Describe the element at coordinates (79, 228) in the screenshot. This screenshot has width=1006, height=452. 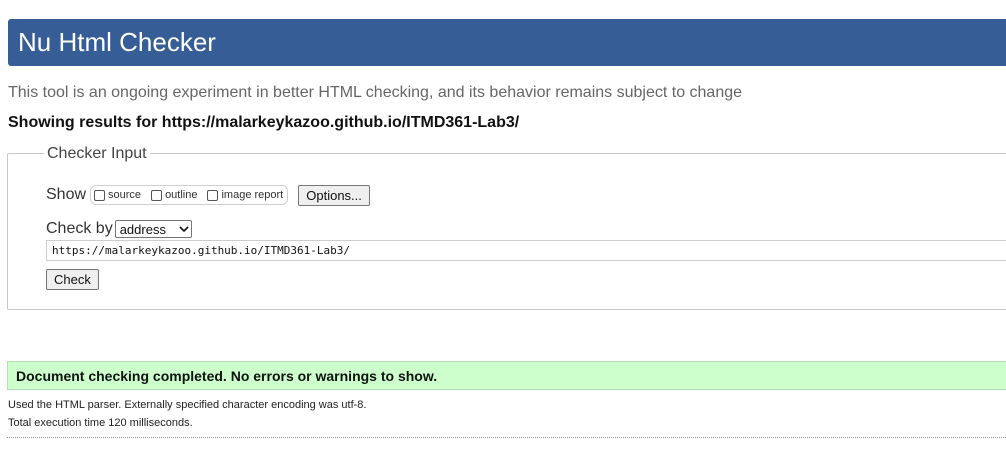
I see `check-by-label: Check by` at that location.